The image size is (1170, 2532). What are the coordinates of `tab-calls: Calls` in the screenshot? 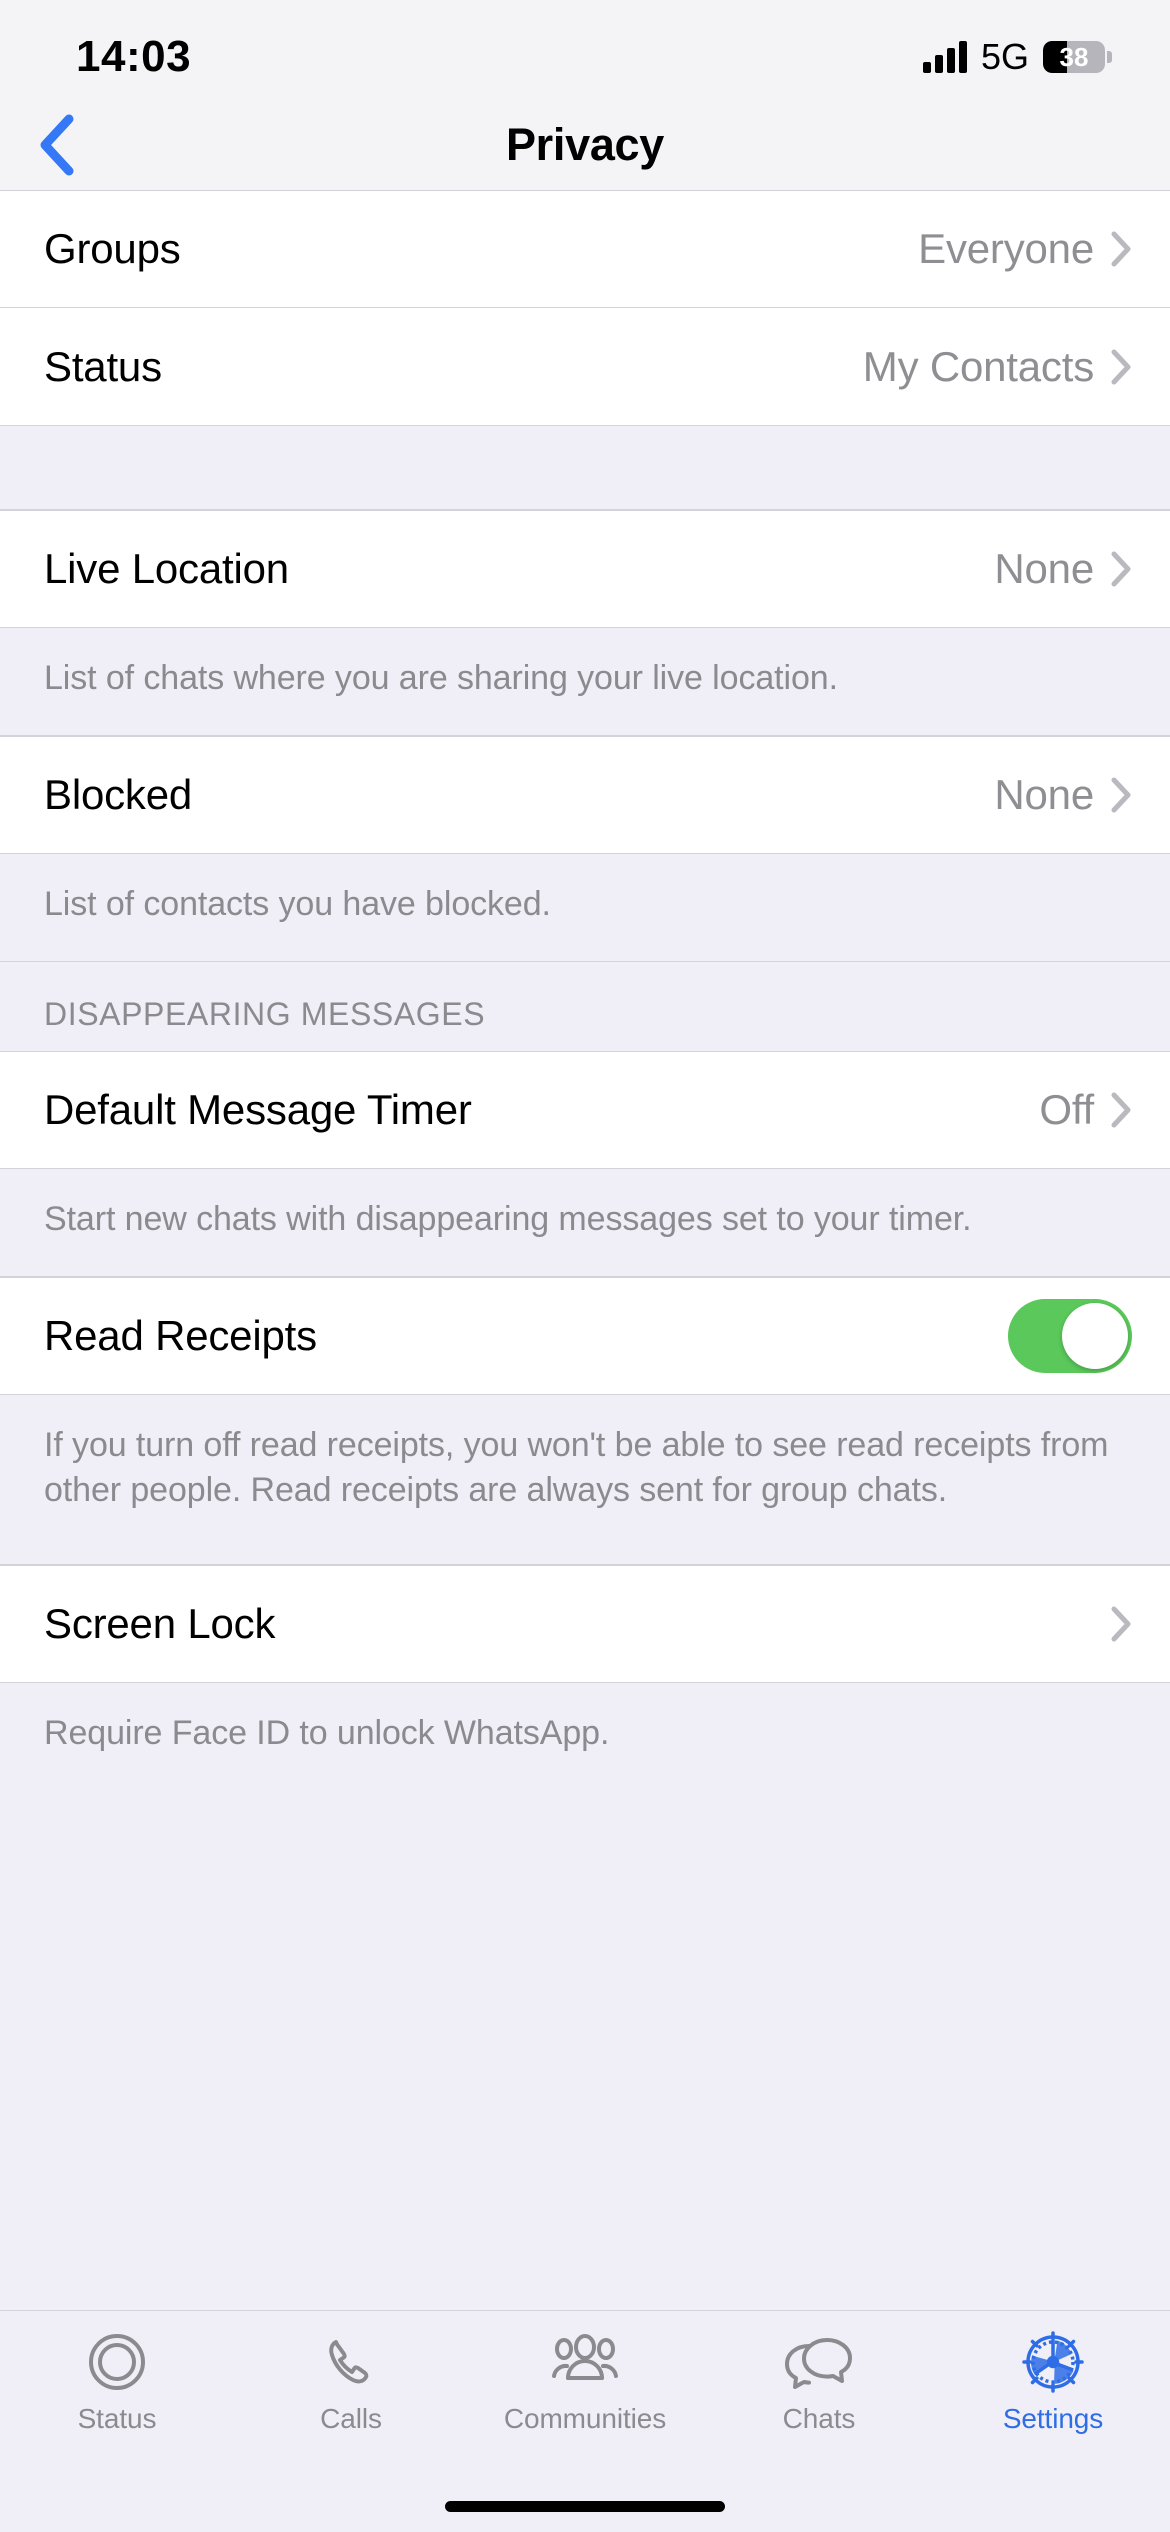 It's located at (351, 2381).